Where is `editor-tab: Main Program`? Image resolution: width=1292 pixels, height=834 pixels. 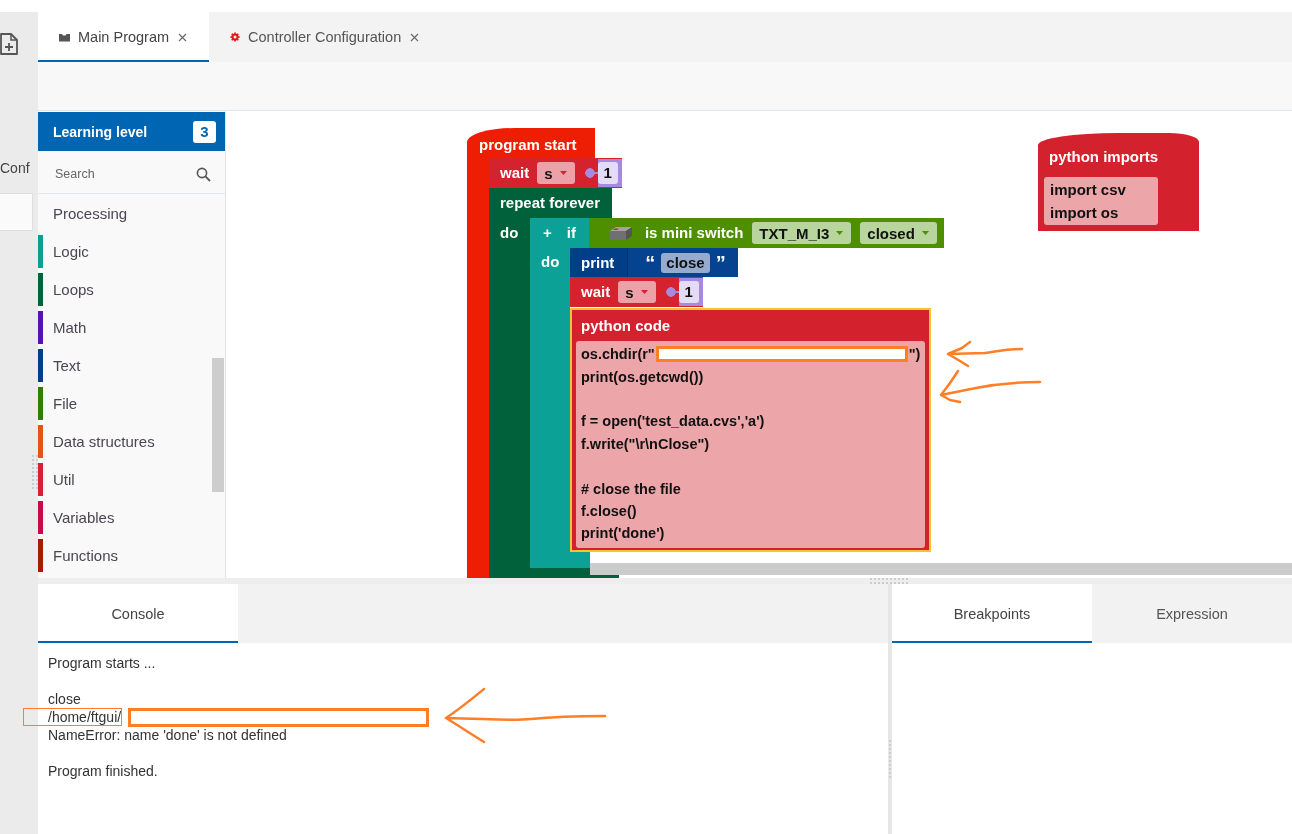 editor-tab: Main Program is located at coordinates (124, 37).